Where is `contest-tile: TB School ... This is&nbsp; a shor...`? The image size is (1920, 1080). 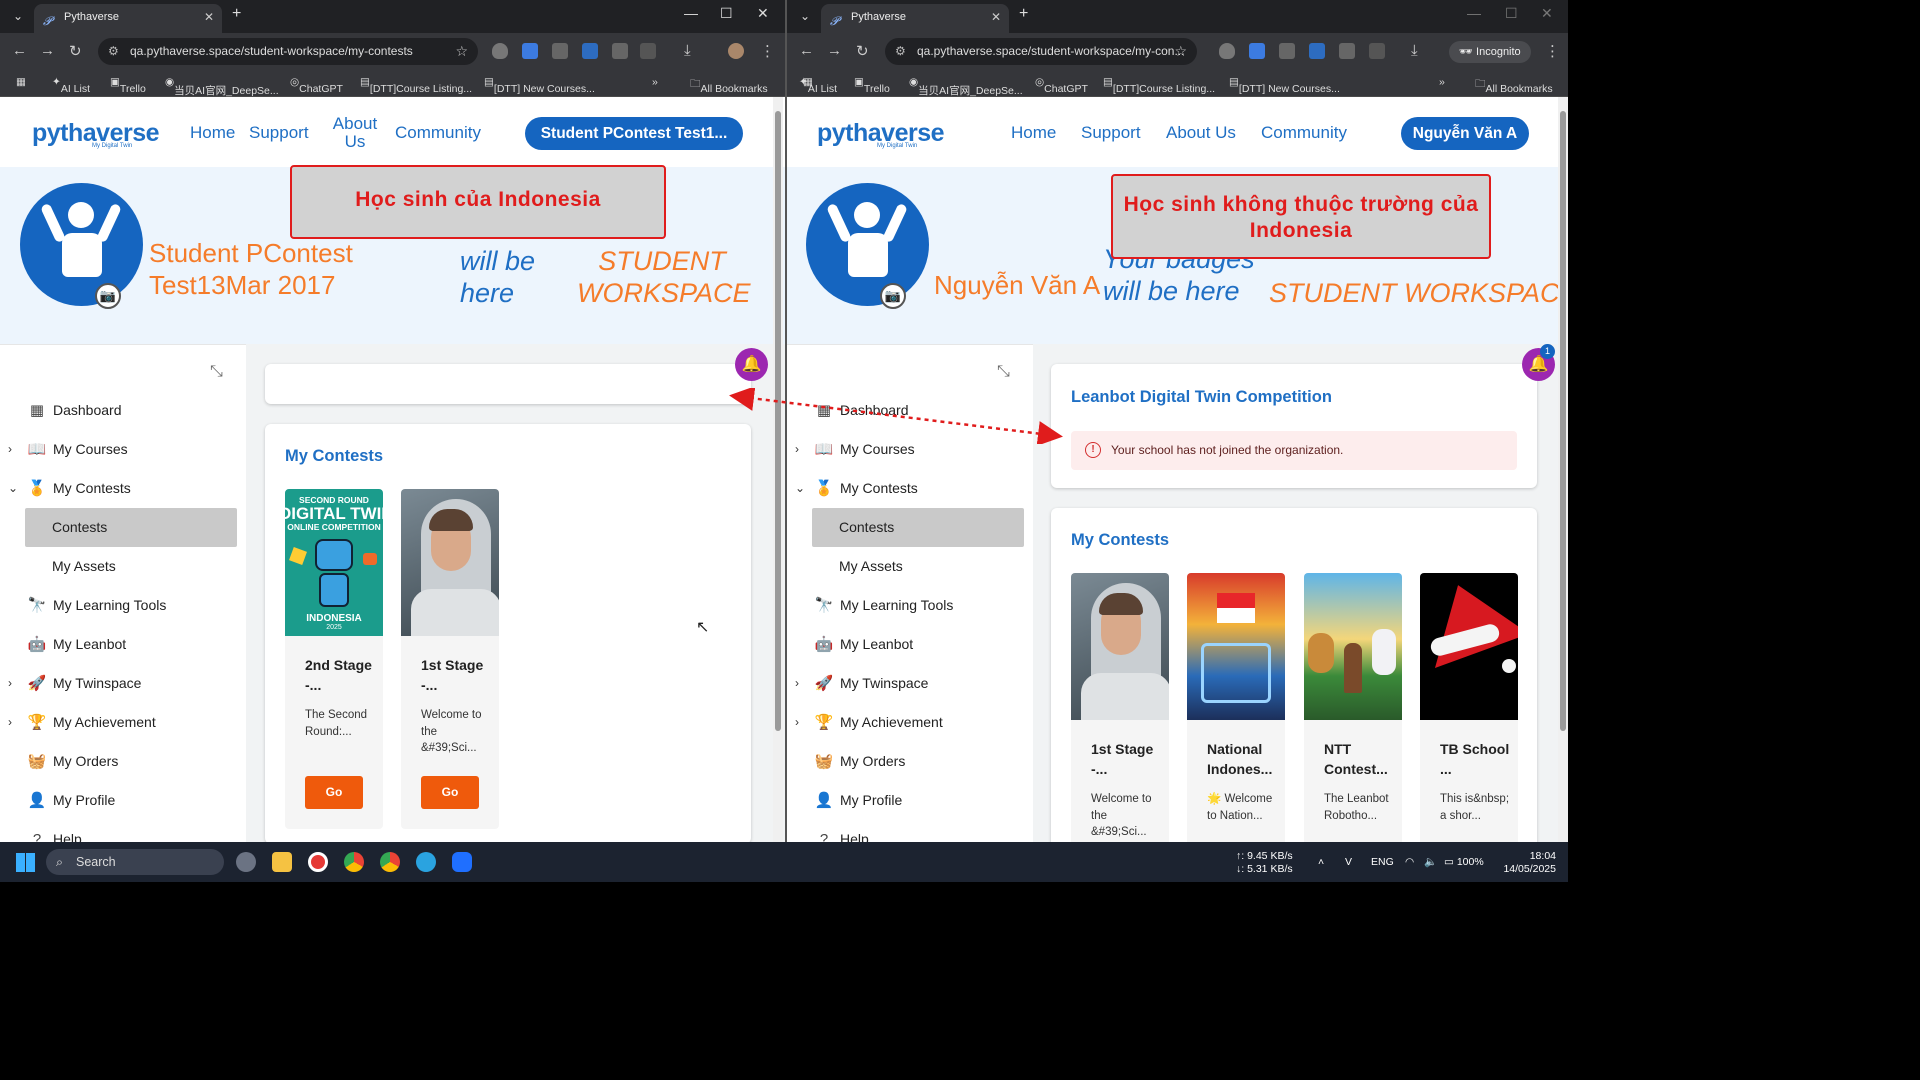
contest-tile: TB School ... This is&nbsp; a shor... is located at coordinates (1469, 707).